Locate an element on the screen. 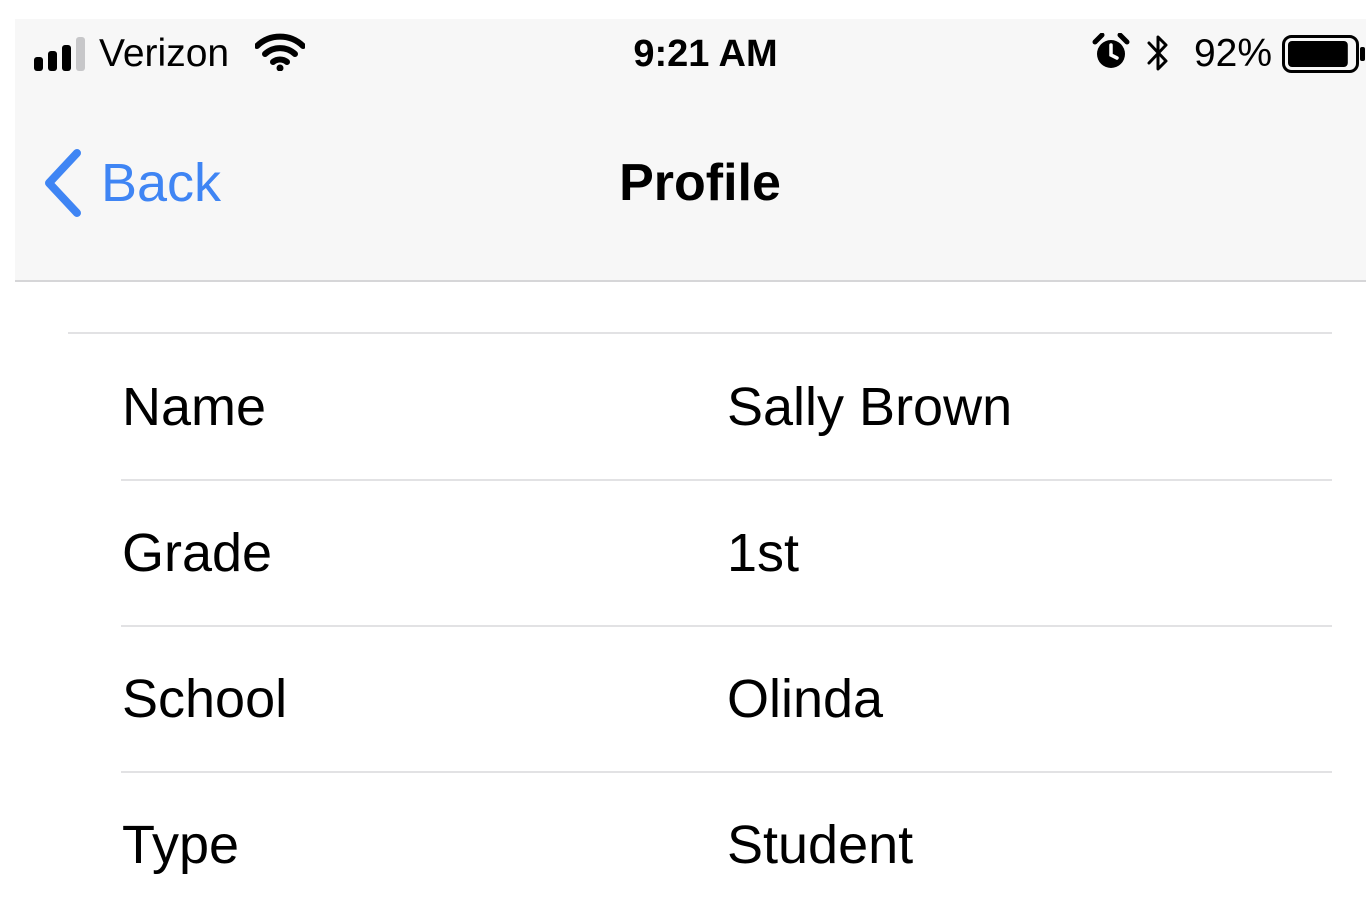  battery-percentage: 92% is located at coordinates (1232, 53).